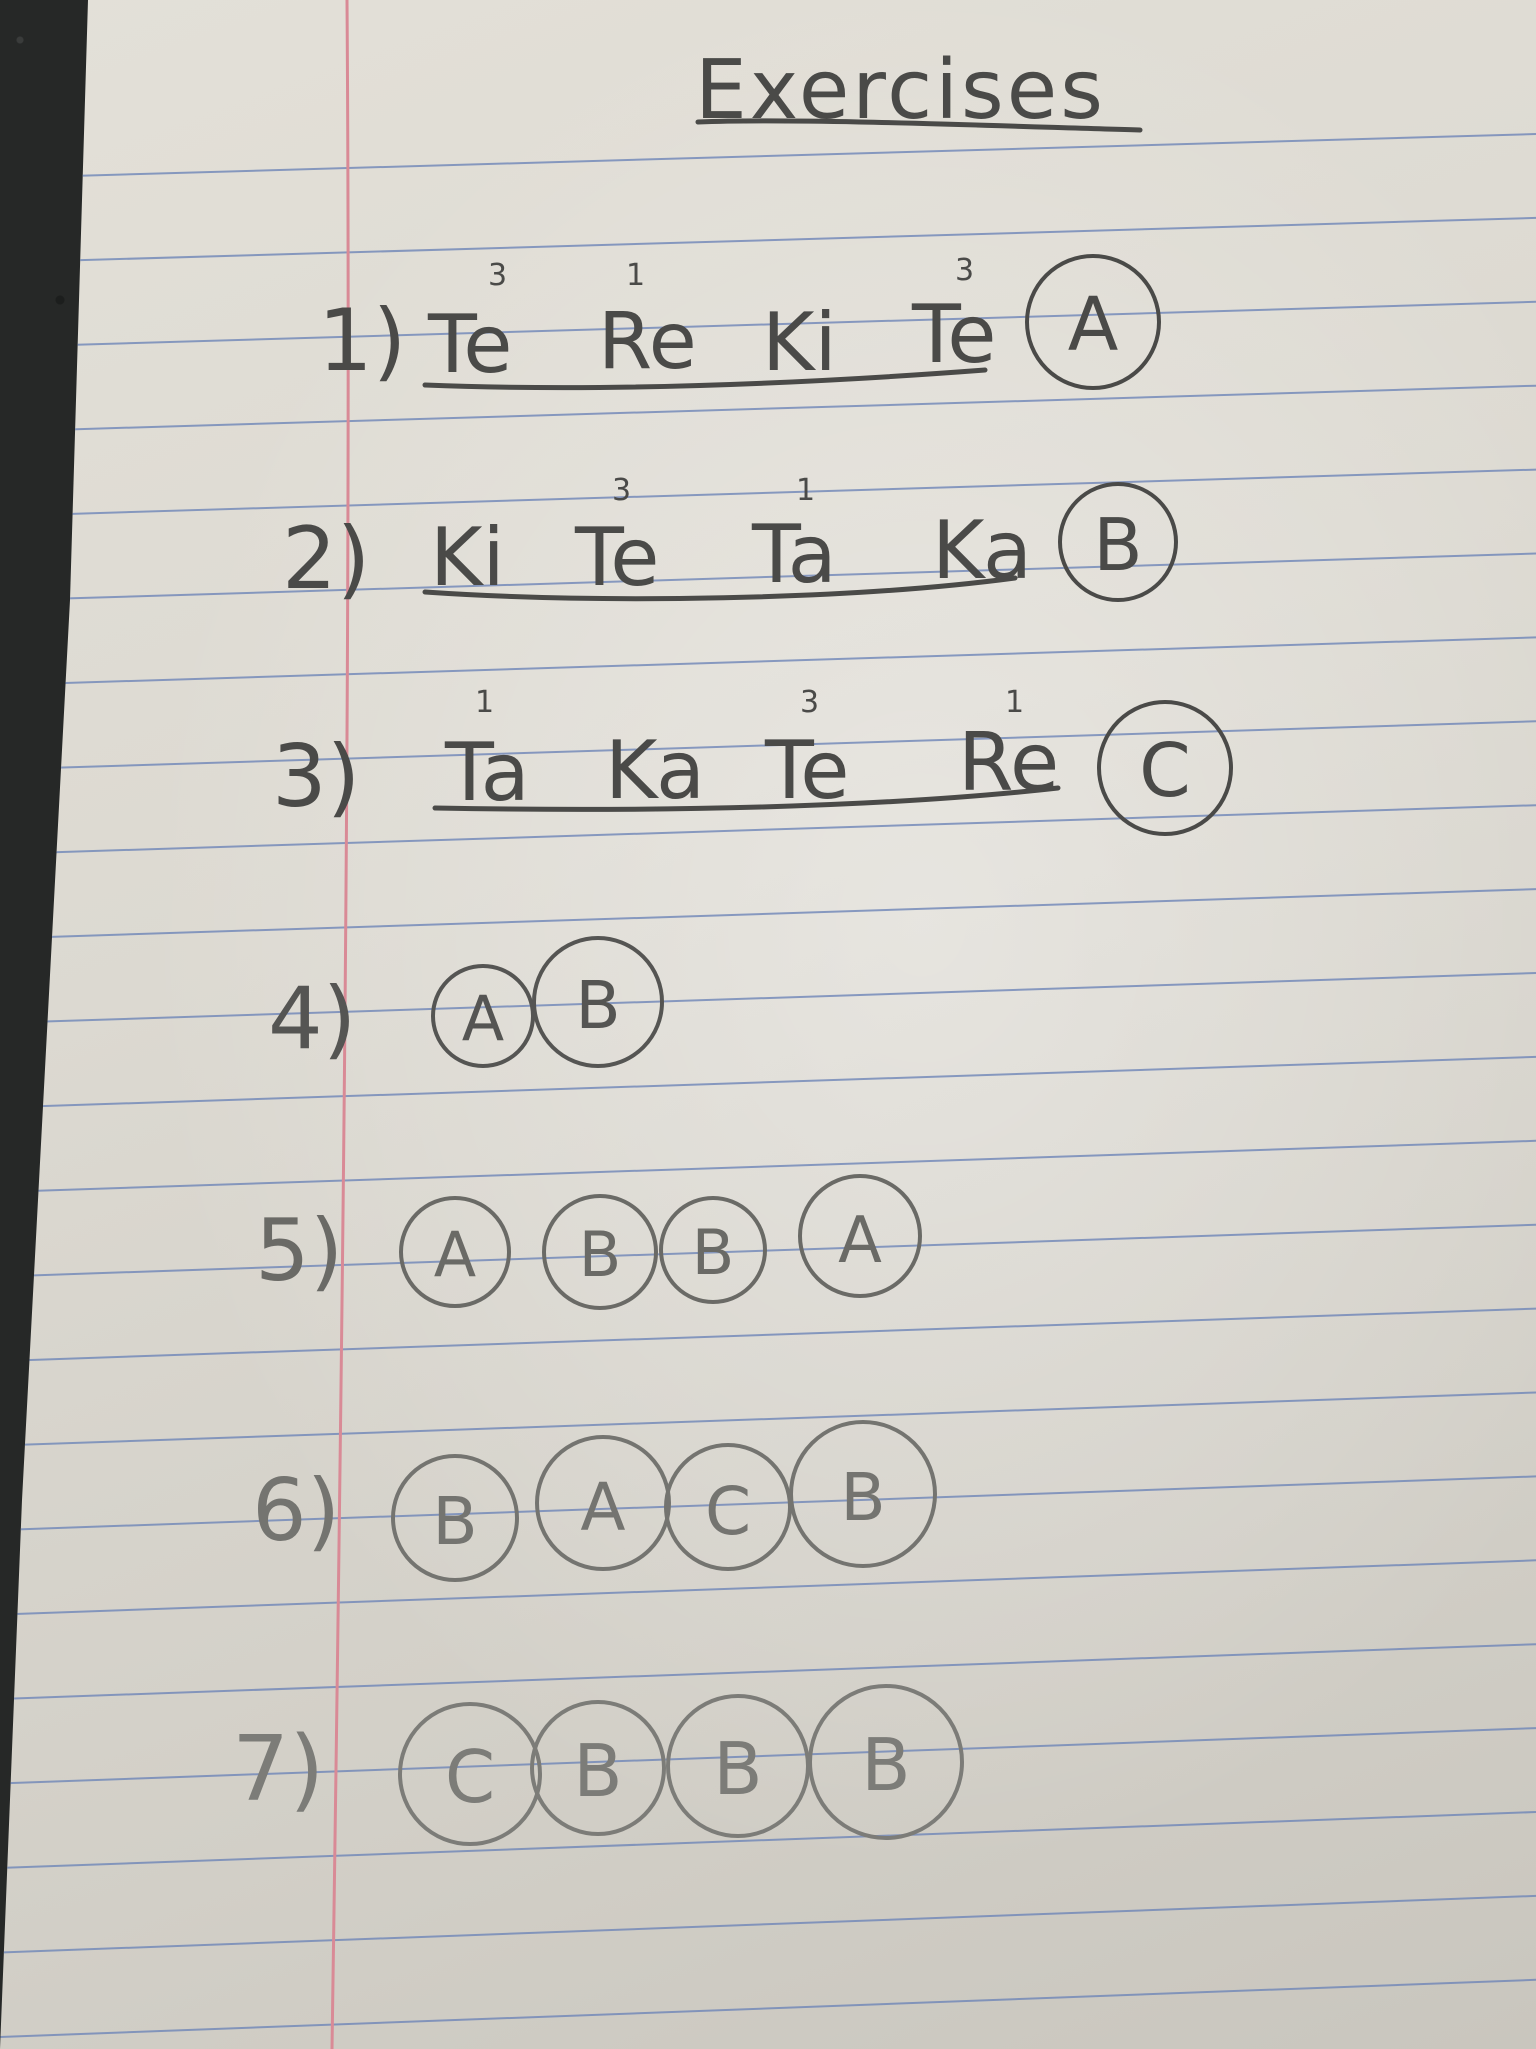 The height and width of the screenshot is (2049, 1536). I want to click on syllable: Re, so click(647, 342).